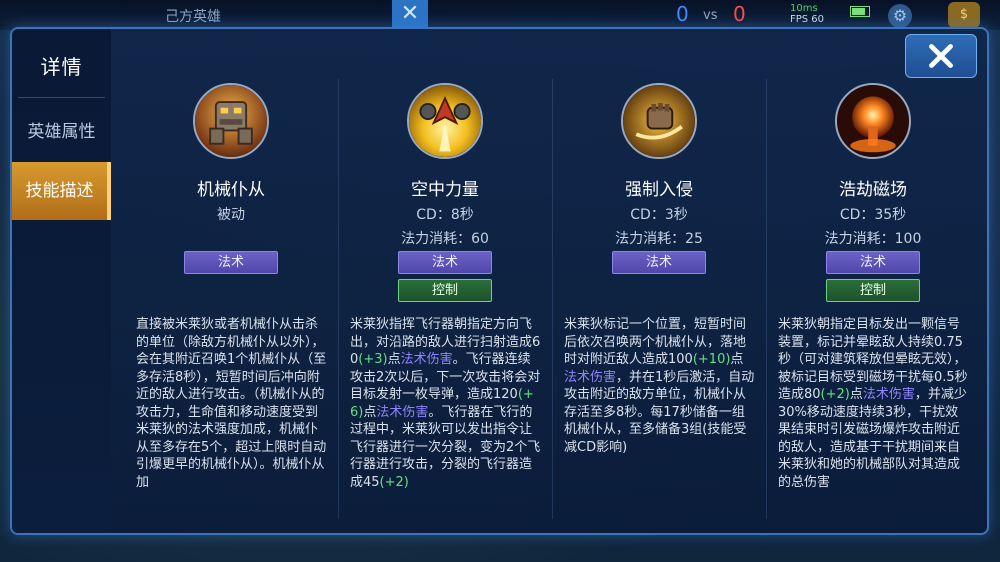  Describe the element at coordinates (445, 239) in the screenshot. I see `skill-mana-cost: 法力消耗：60` at that location.